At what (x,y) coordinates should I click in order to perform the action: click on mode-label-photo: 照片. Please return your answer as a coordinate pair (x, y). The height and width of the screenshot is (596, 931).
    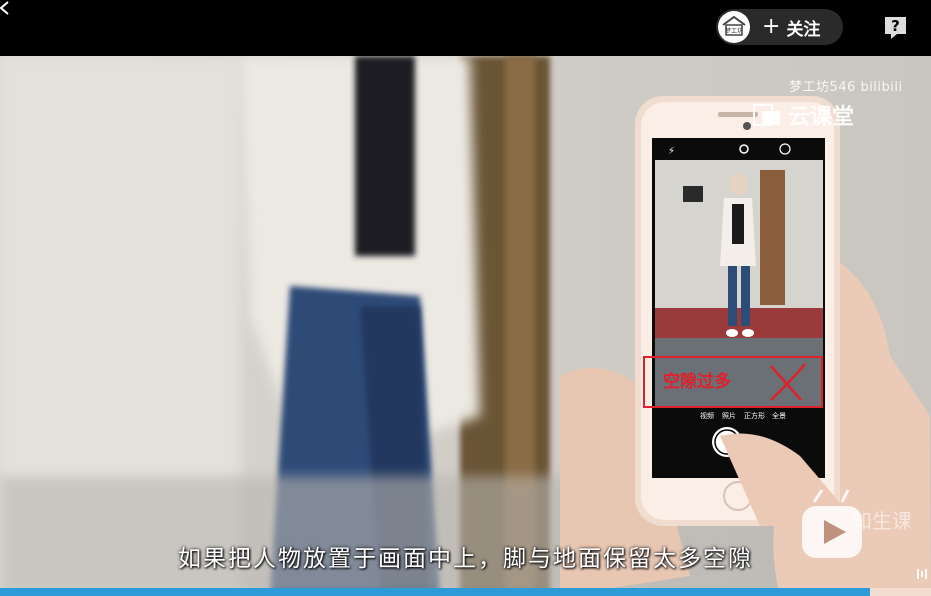
    Looking at the image, I should click on (729, 415).